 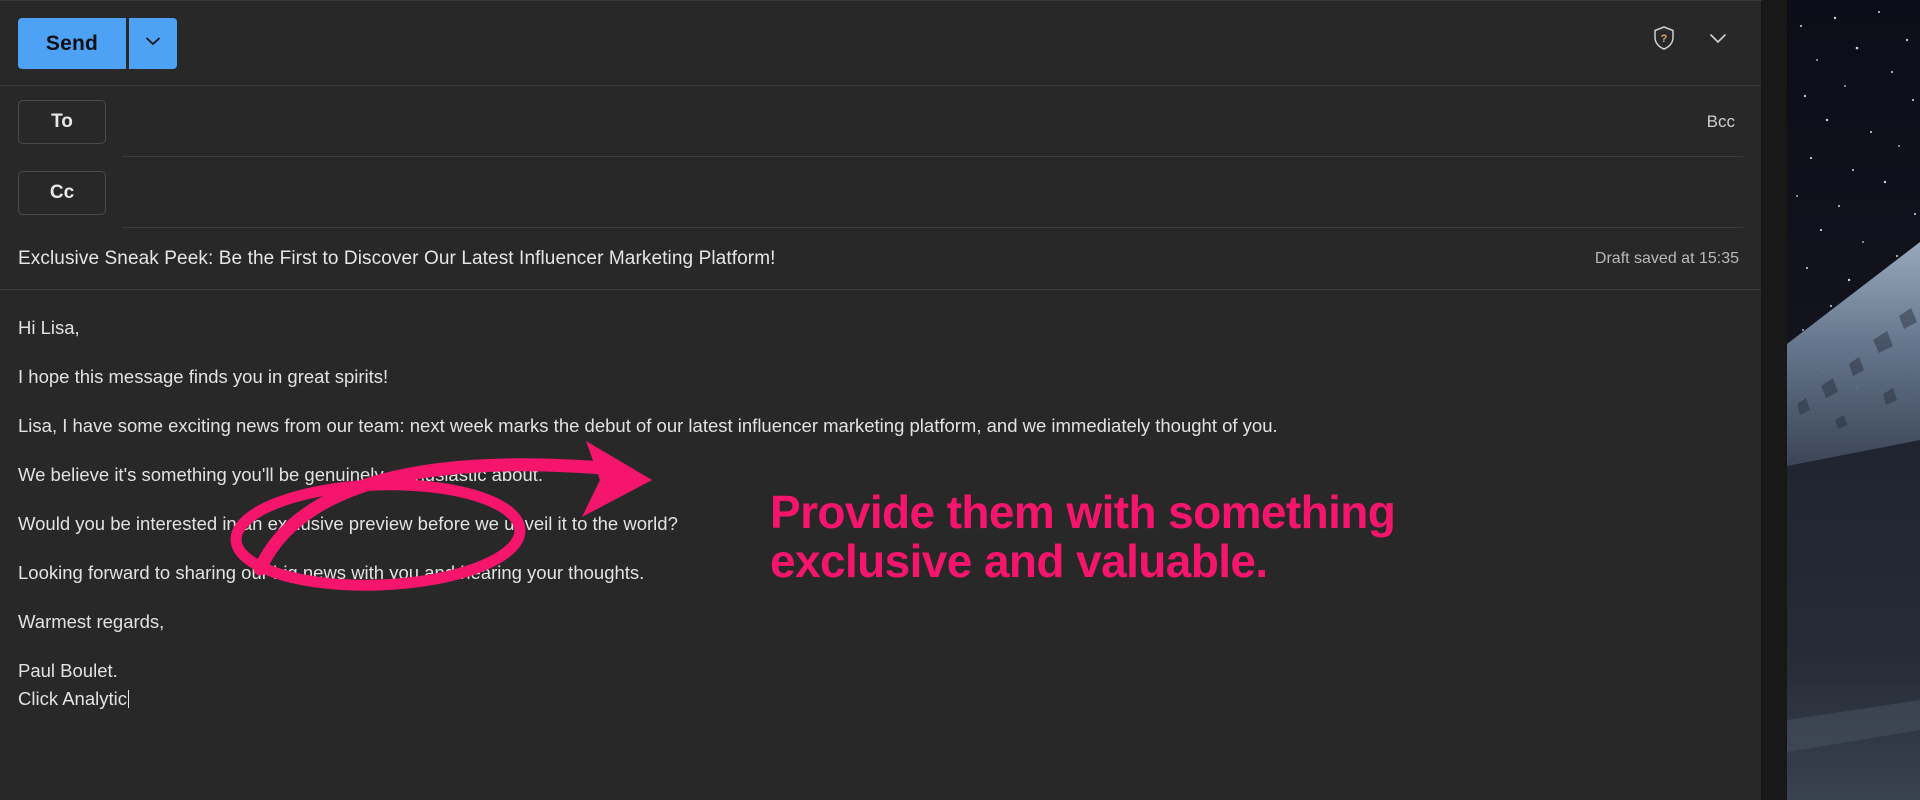 I want to click on body-line: Hi Lisa,, so click(x=49, y=327).